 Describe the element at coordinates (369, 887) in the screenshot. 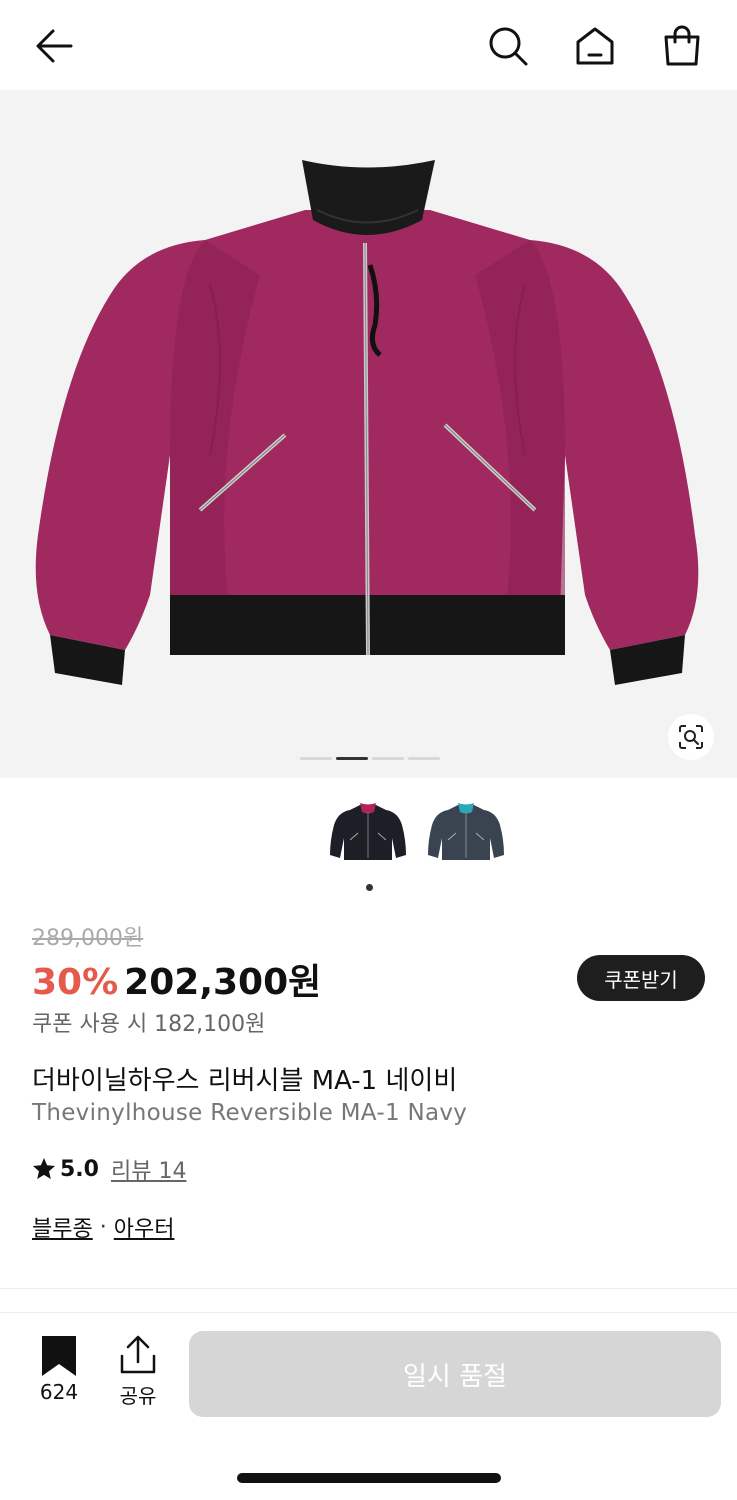

I see `selected-color-indicator` at that location.